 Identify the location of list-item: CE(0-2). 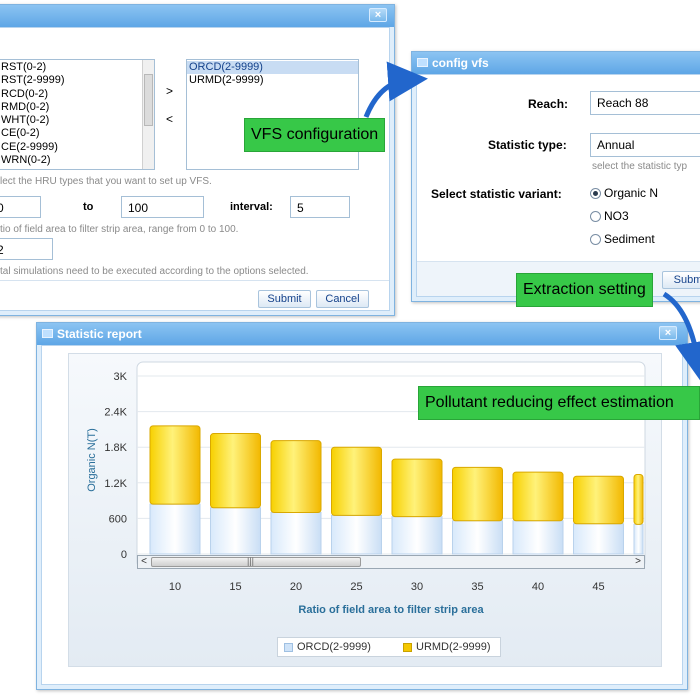
(77, 133).